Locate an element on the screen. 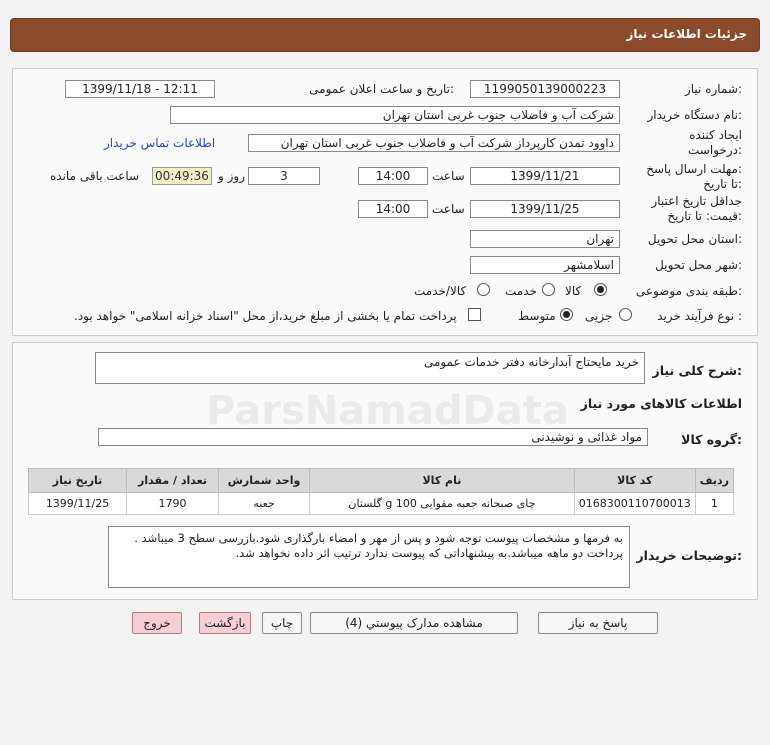 This screenshot has width=770, height=745. description-label: شرح کلی نیاز: is located at coordinates (697, 370).